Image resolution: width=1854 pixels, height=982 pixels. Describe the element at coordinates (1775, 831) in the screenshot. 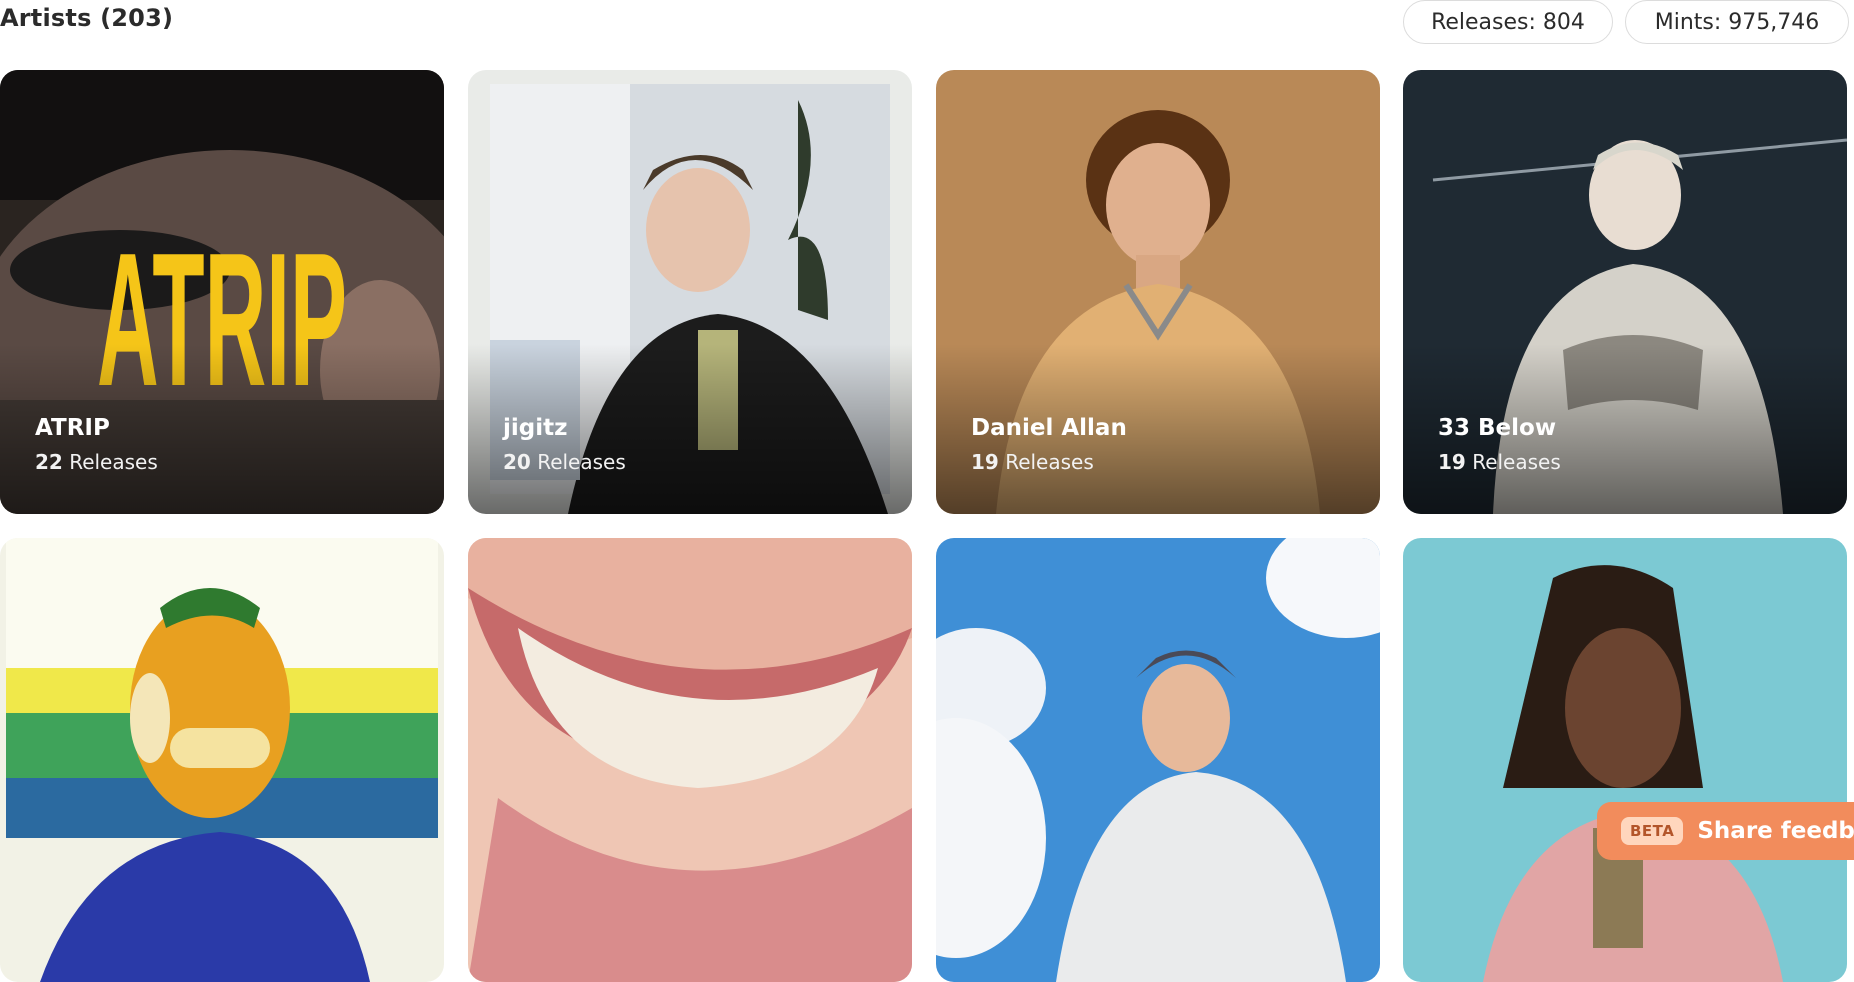

I see `share-feedback-label: Share feedback` at that location.